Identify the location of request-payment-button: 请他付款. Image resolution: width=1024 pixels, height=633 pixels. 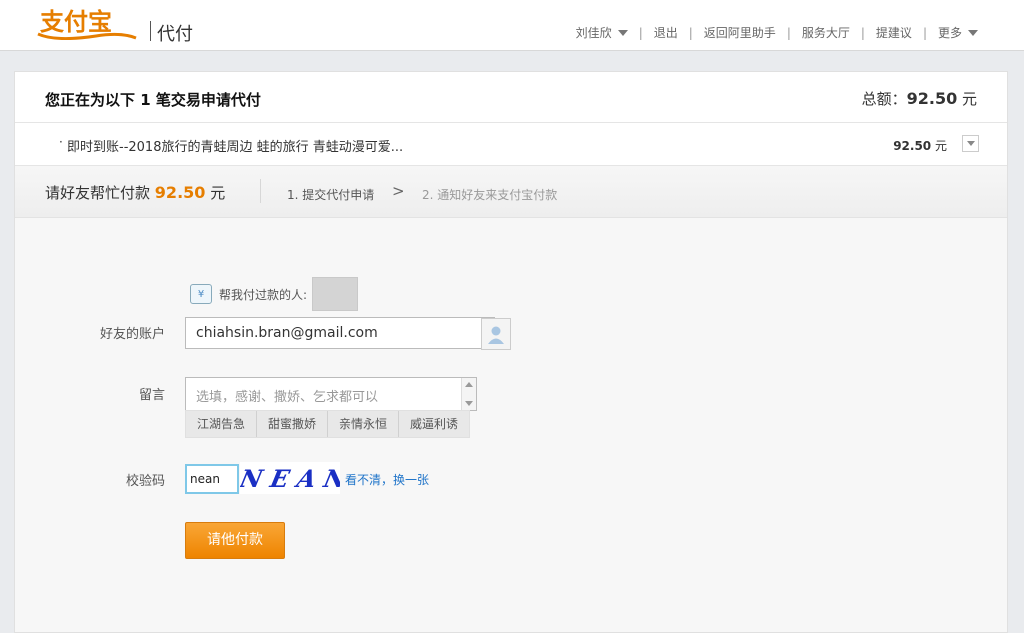
(235, 540).